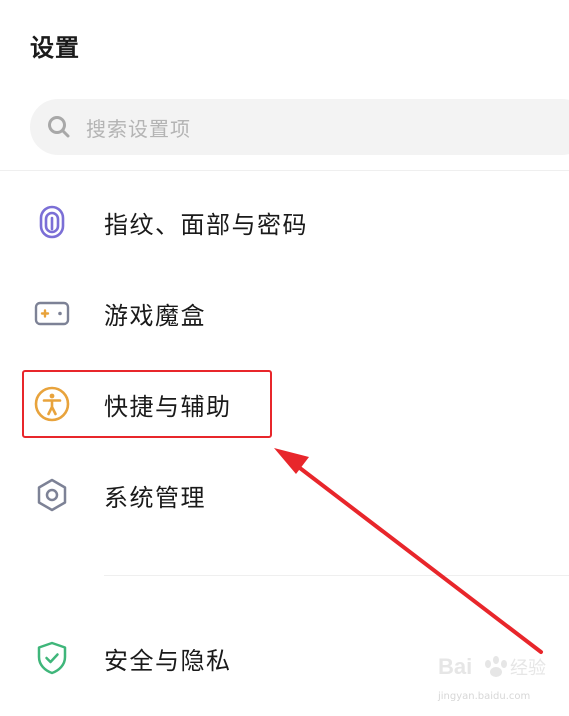  What do you see at coordinates (528, 668) in the screenshot?
I see `svg-text: 经验` at bounding box center [528, 668].